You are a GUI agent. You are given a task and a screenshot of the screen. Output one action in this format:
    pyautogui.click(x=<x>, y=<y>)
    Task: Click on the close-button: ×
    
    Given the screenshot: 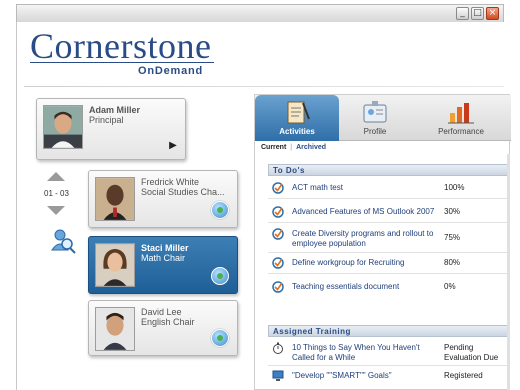 What is the action you would take?
    pyautogui.click(x=492, y=13)
    